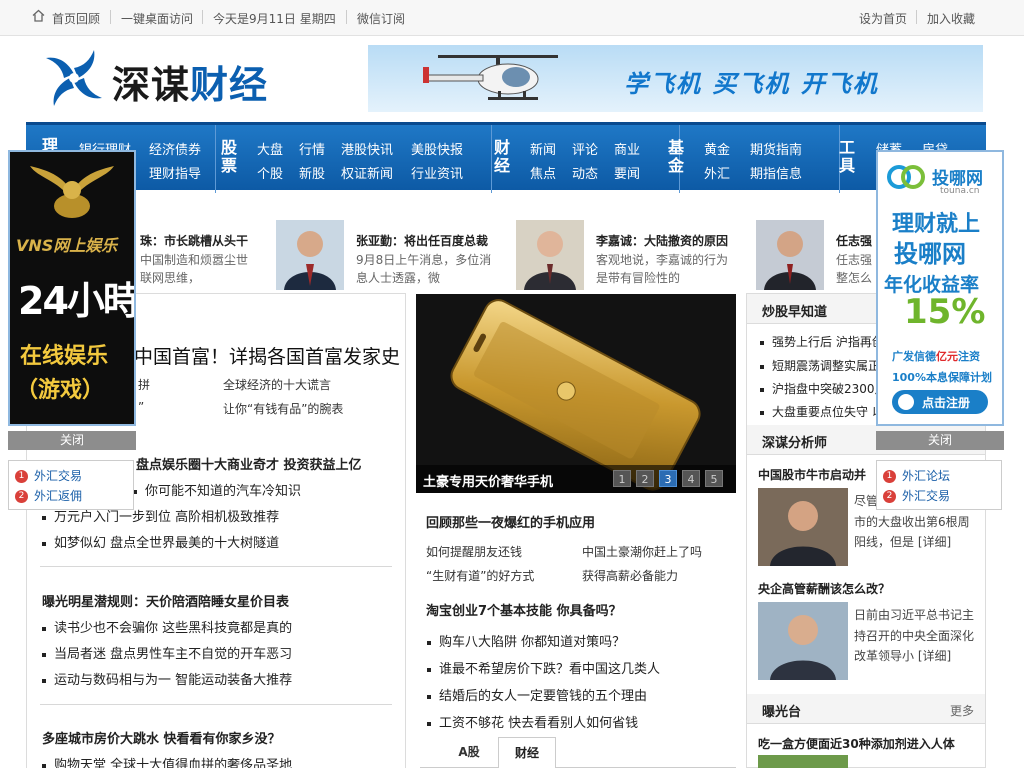 The image size is (1024, 768). What do you see at coordinates (48, 475) in the screenshot?
I see `left-float-link-1: 1 外汇交易` at bounding box center [48, 475].